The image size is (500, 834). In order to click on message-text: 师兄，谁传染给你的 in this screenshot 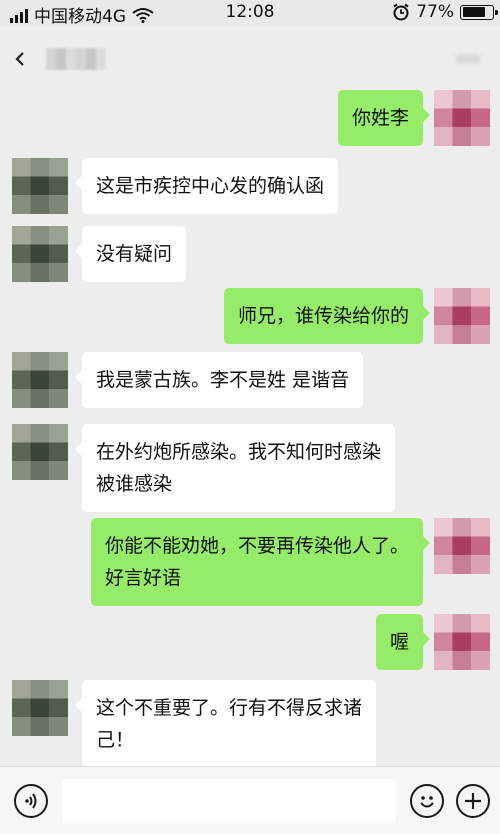, I will do `click(323, 316)`.